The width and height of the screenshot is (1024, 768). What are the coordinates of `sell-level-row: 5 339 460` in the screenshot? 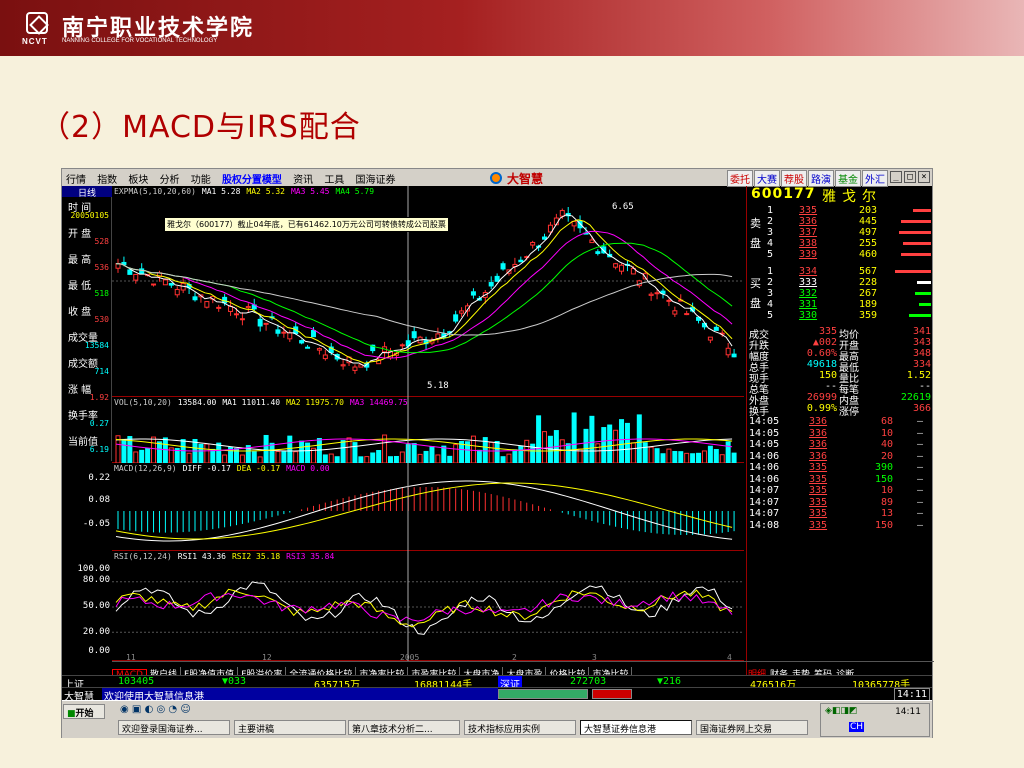 It's located at (850, 254).